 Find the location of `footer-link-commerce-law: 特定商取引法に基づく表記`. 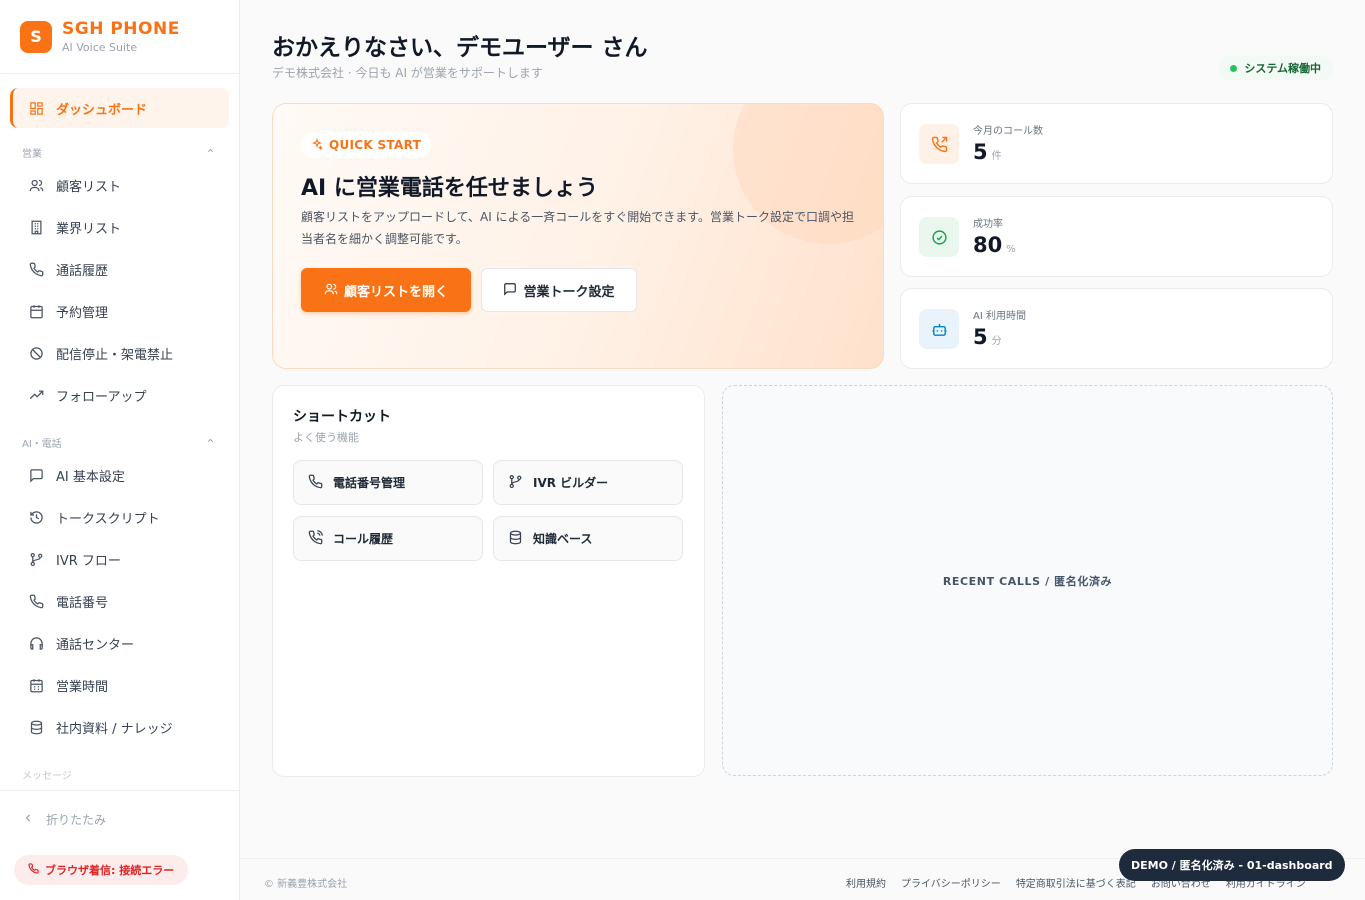

footer-link-commerce-law: 特定商取引法に基づく表記 is located at coordinates (1076, 882).